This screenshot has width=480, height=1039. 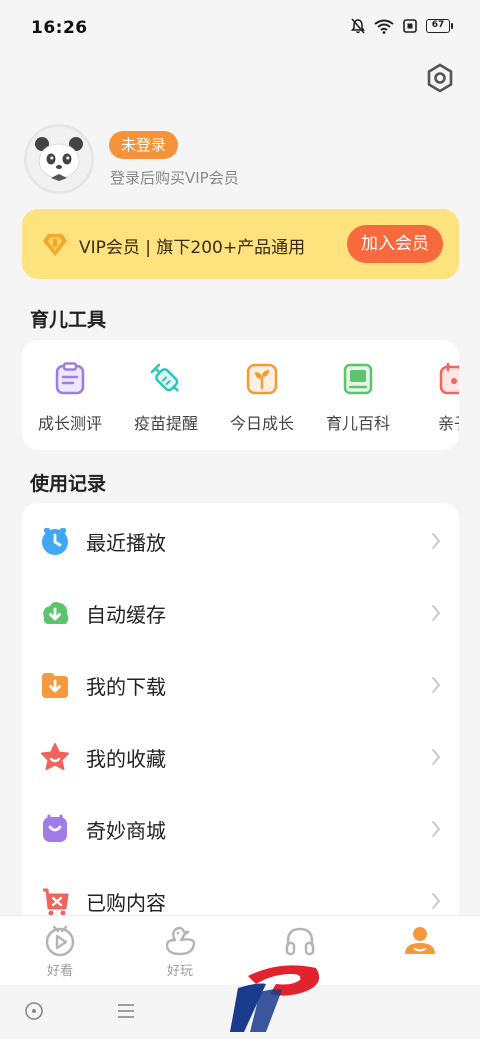 I want to click on tool-vaccine-reminder: 疫苗提醒, so click(x=166, y=395).